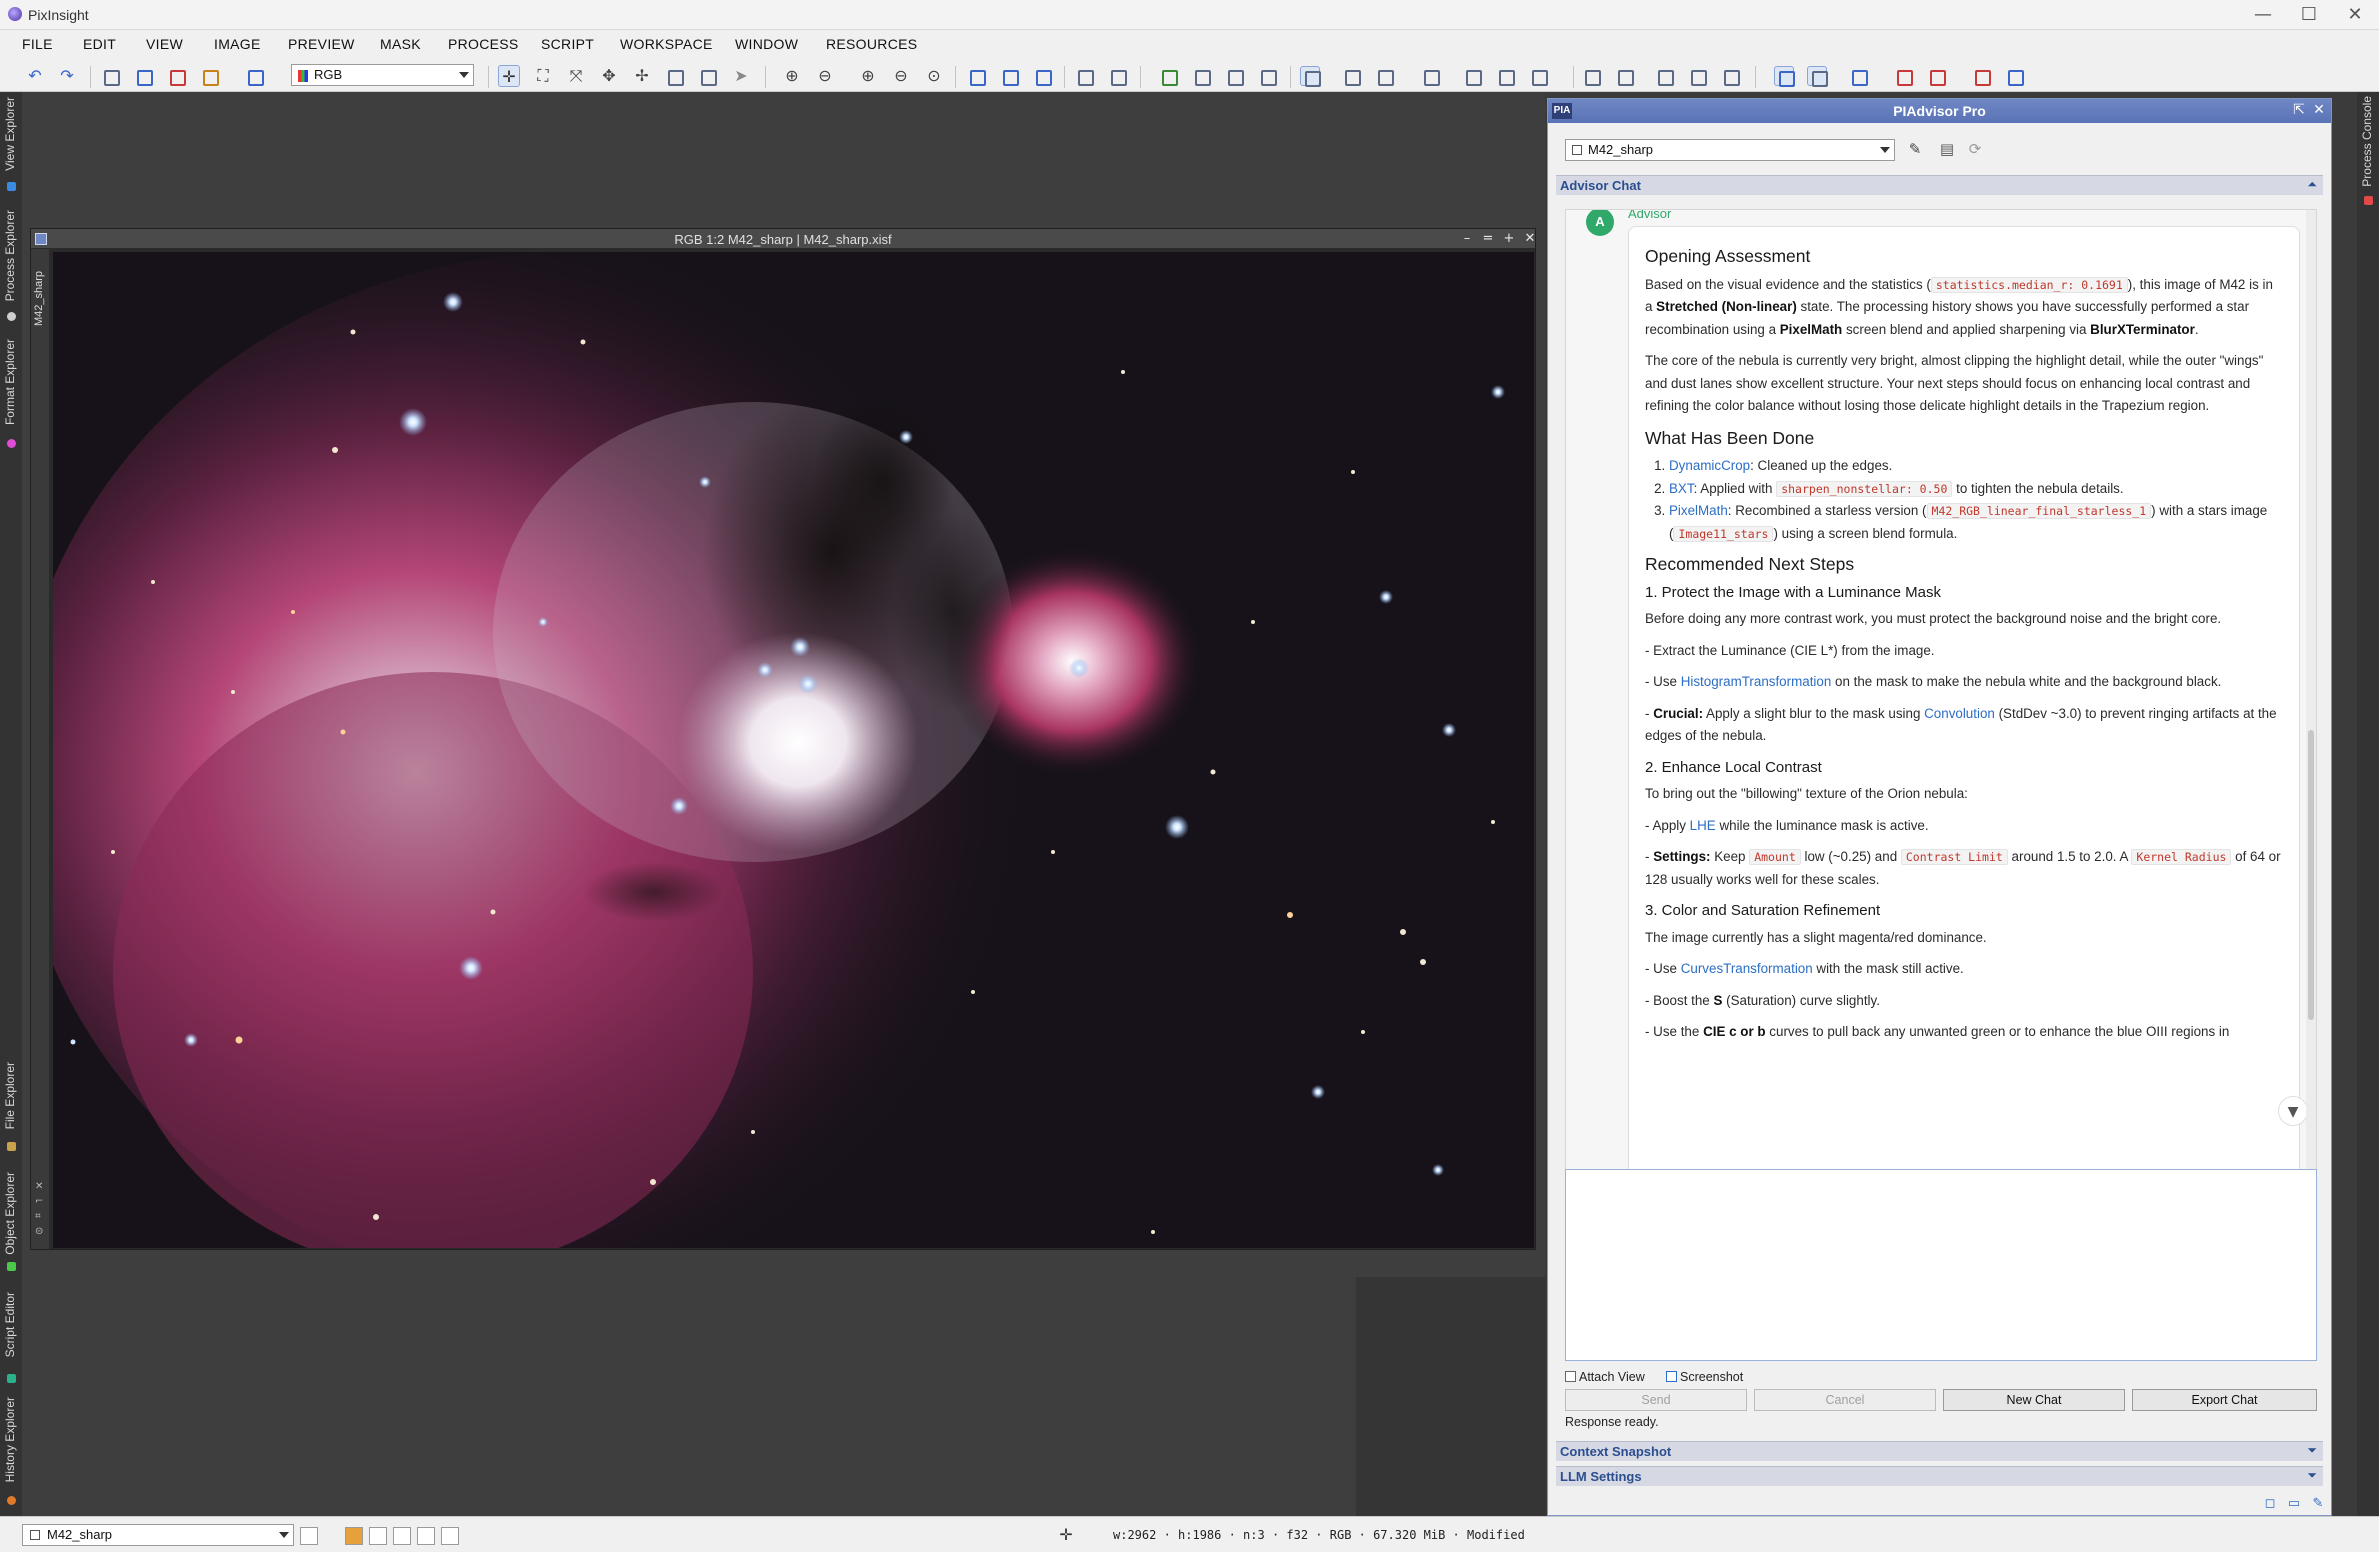  I want to click on image-close-icon: ✕, so click(1530, 239).